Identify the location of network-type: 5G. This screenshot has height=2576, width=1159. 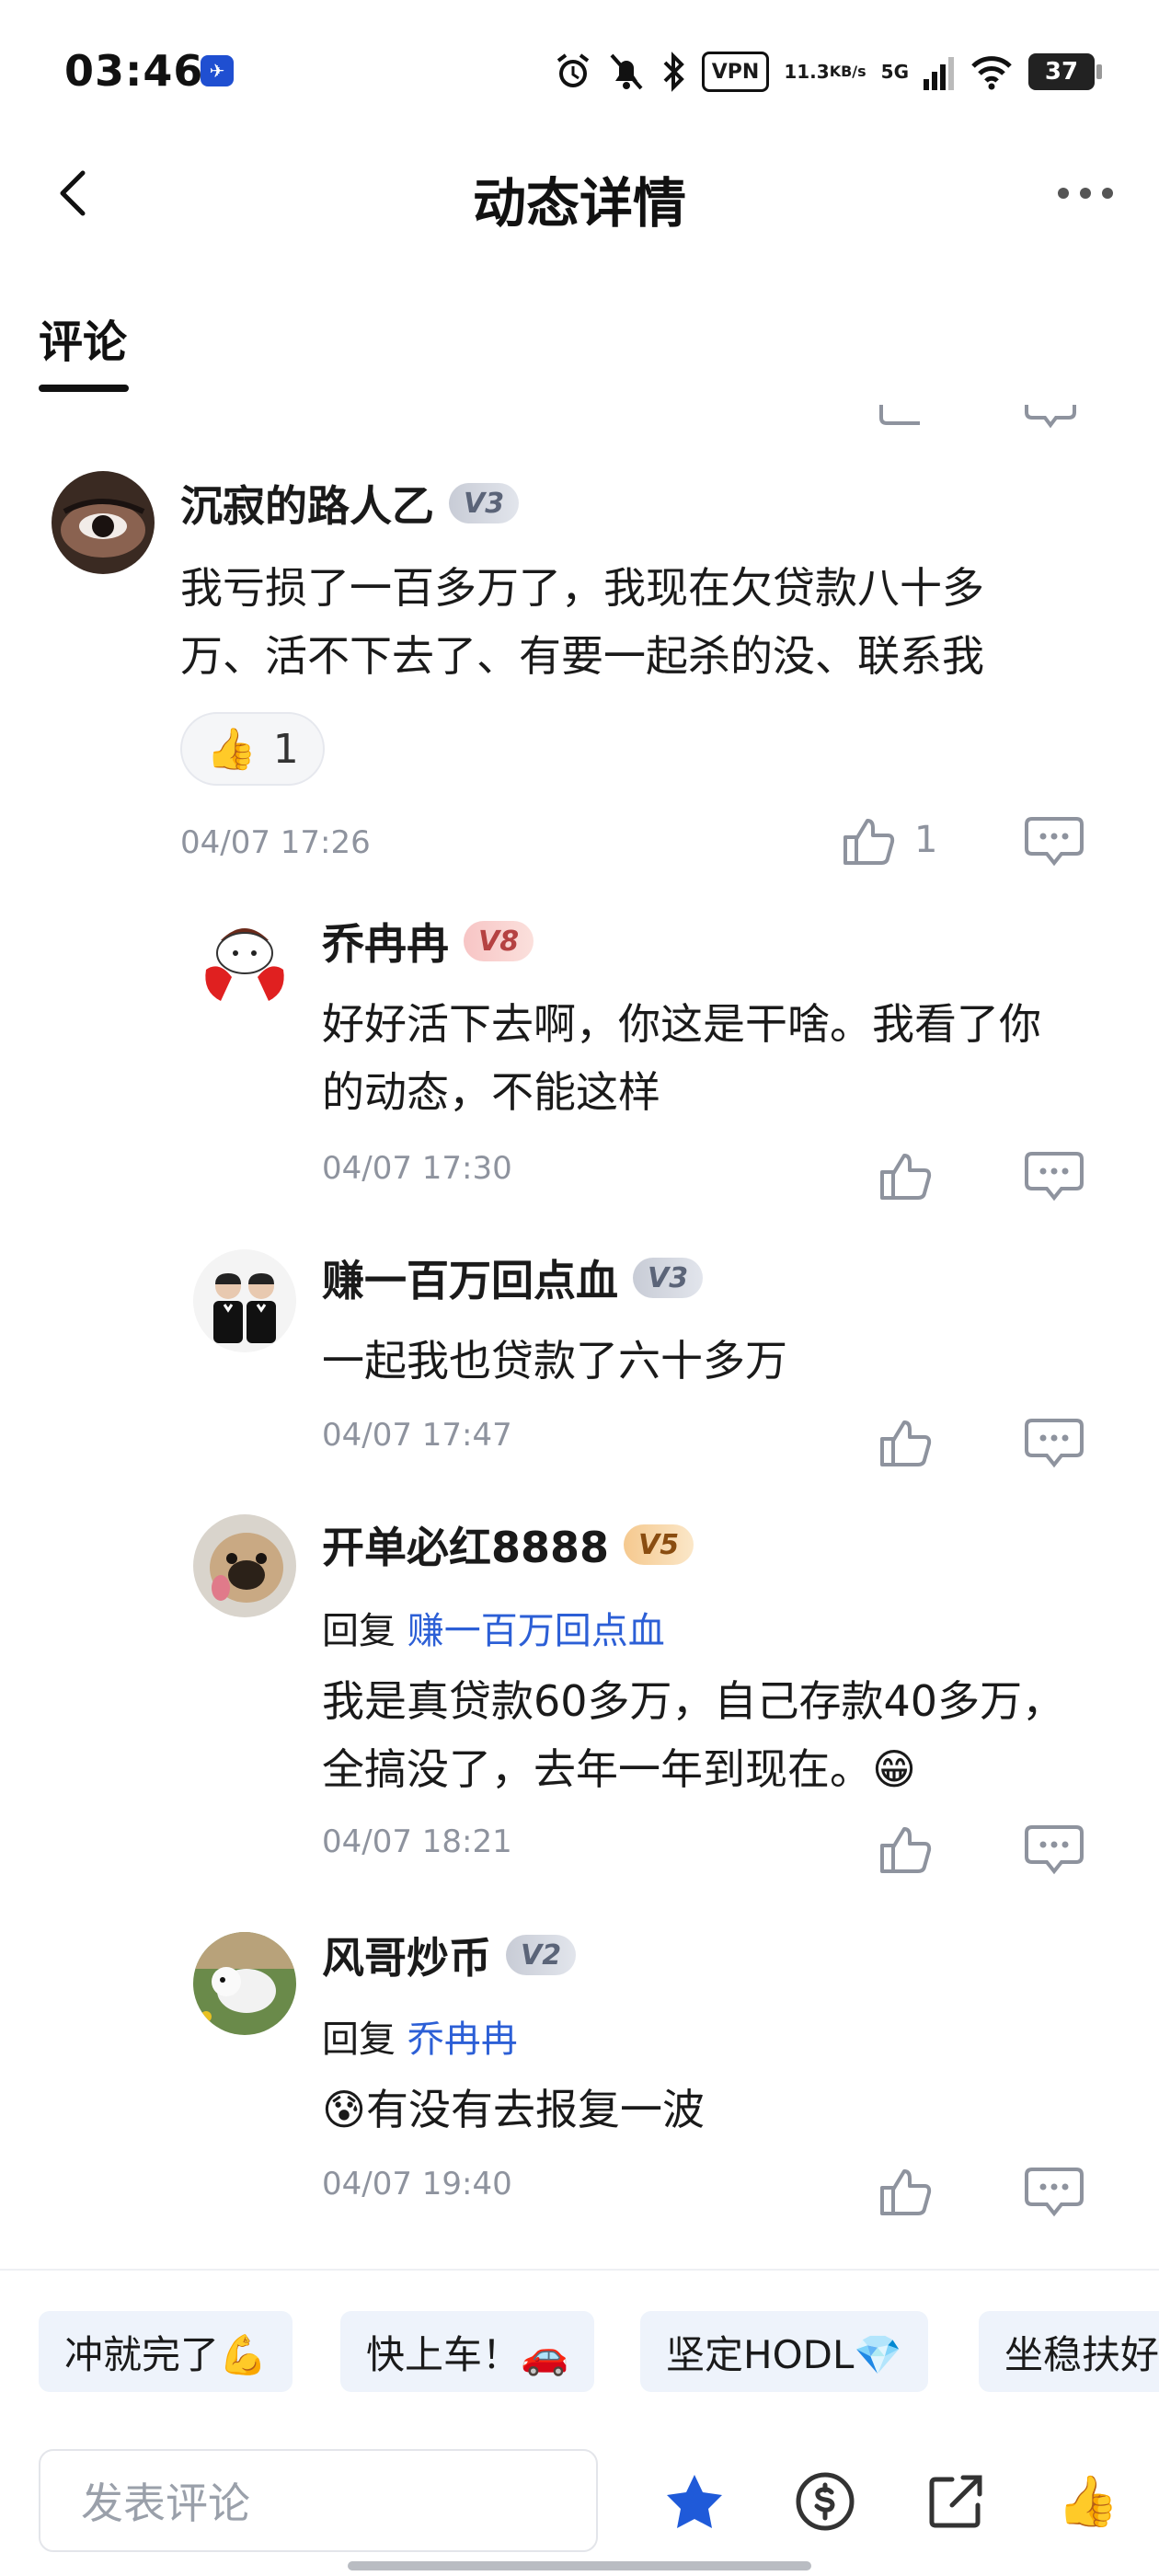
(894, 72).